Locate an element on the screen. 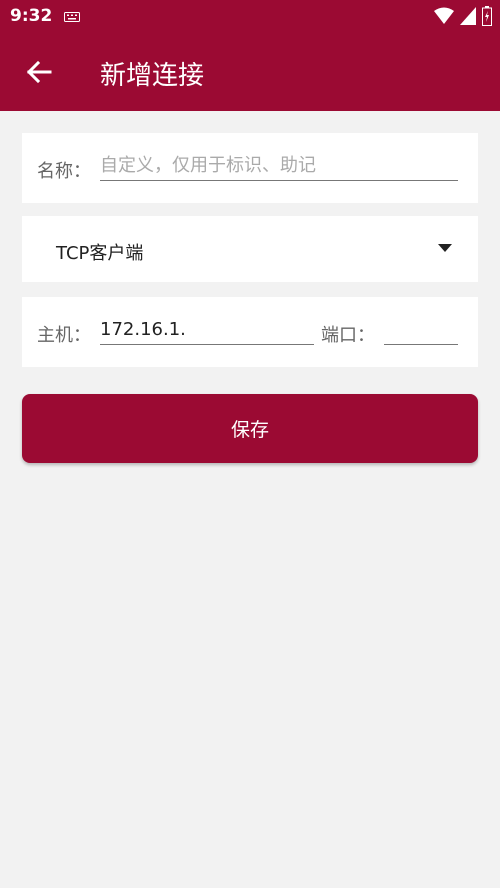  name-card: 名称： is located at coordinates (250, 168).